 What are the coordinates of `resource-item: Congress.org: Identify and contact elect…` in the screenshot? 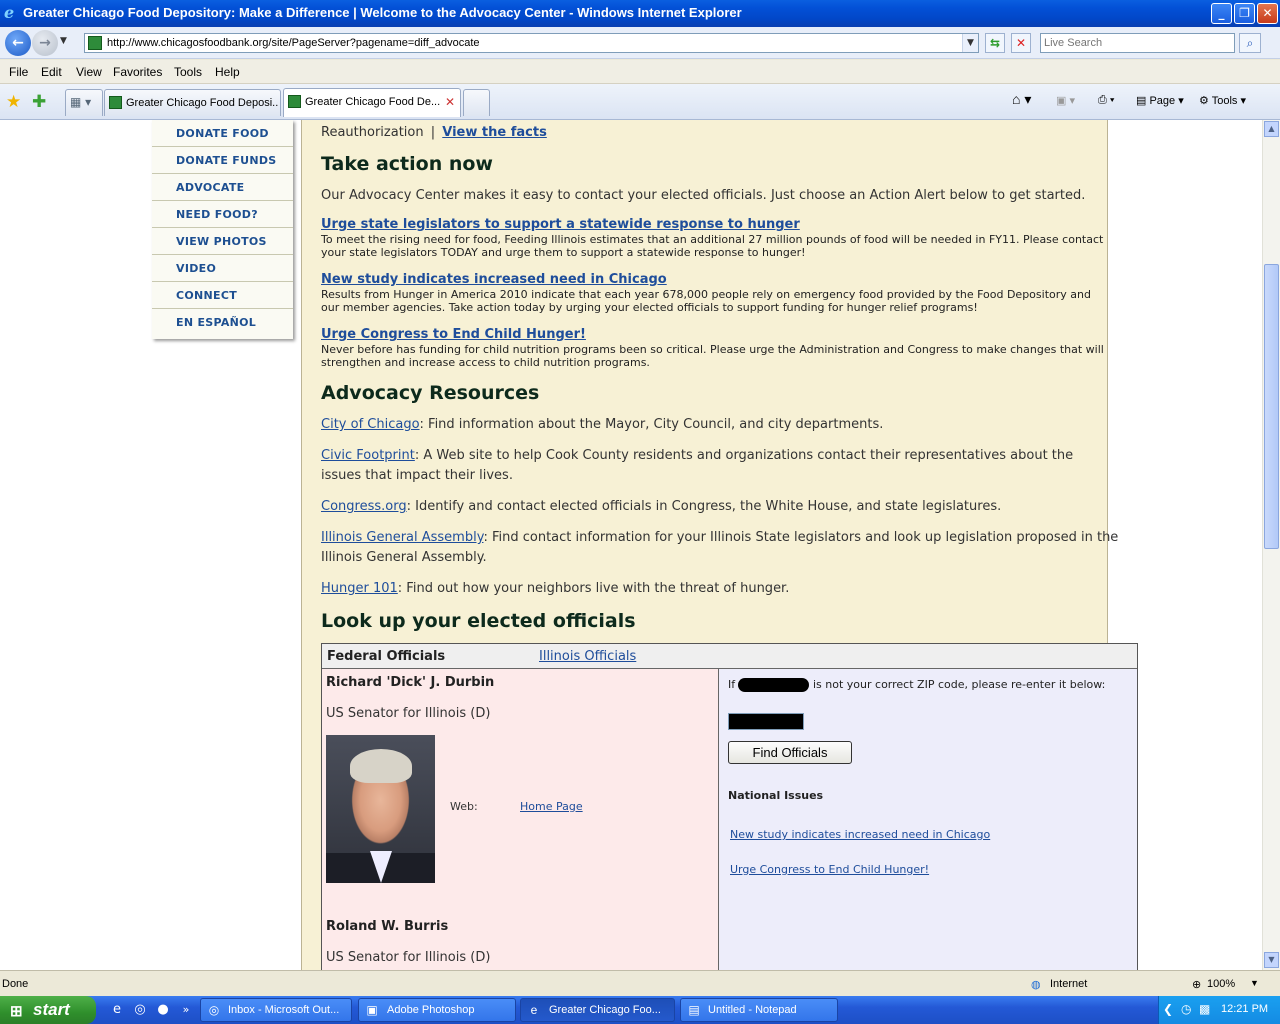 It's located at (661, 506).